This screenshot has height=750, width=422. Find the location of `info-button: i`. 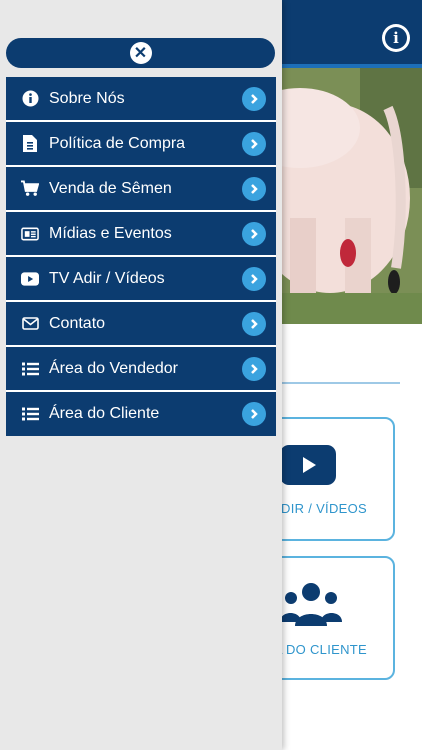

info-button: i is located at coordinates (396, 38).